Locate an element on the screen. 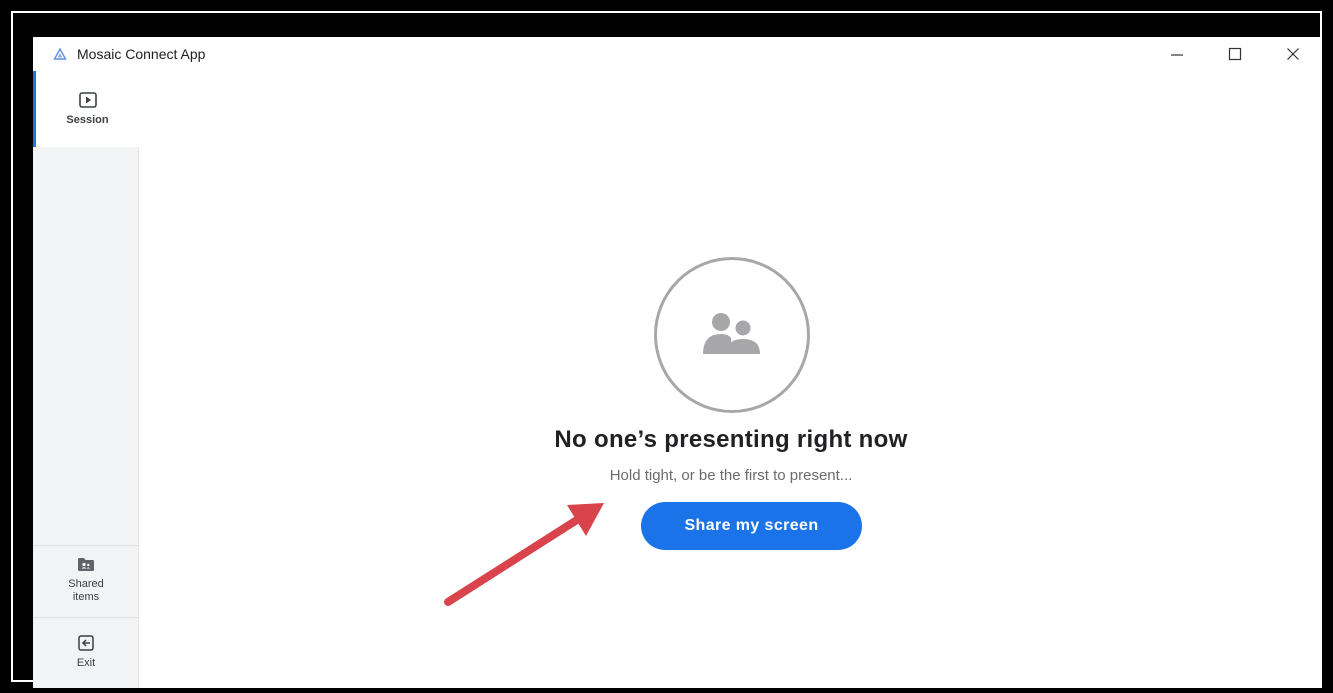 The image size is (1333, 693). minimize-icon is located at coordinates (1177, 55).